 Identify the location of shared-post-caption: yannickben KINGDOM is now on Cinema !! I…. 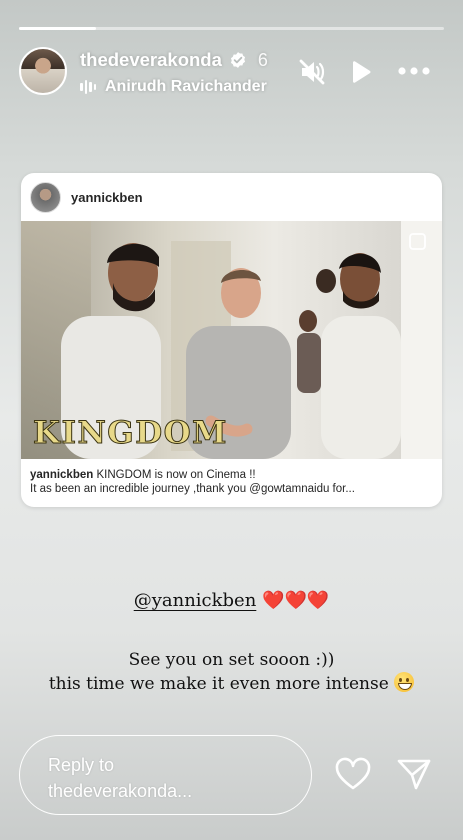
(232, 482).